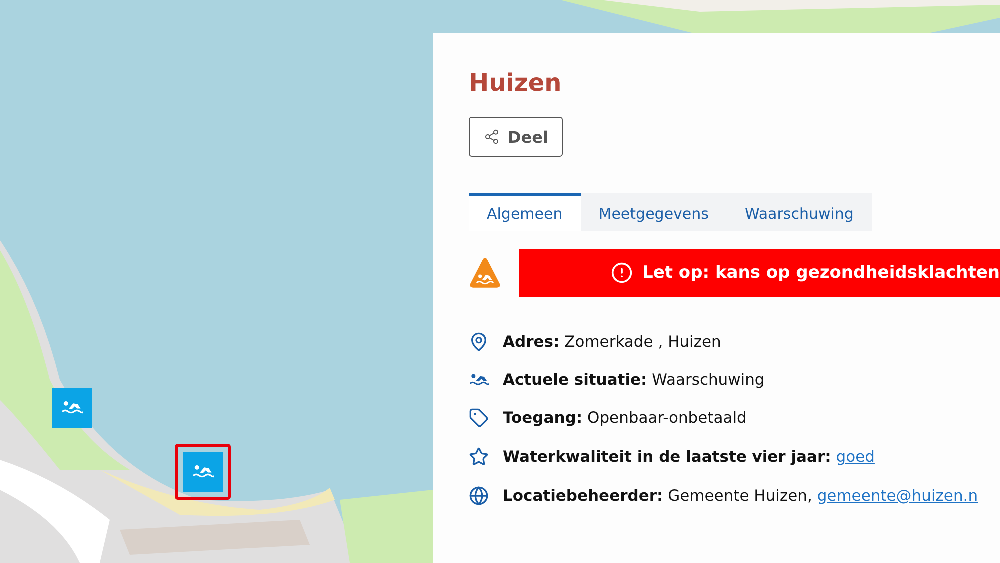 This screenshot has width=1000, height=563. I want to click on tag-icon, so click(479, 418).